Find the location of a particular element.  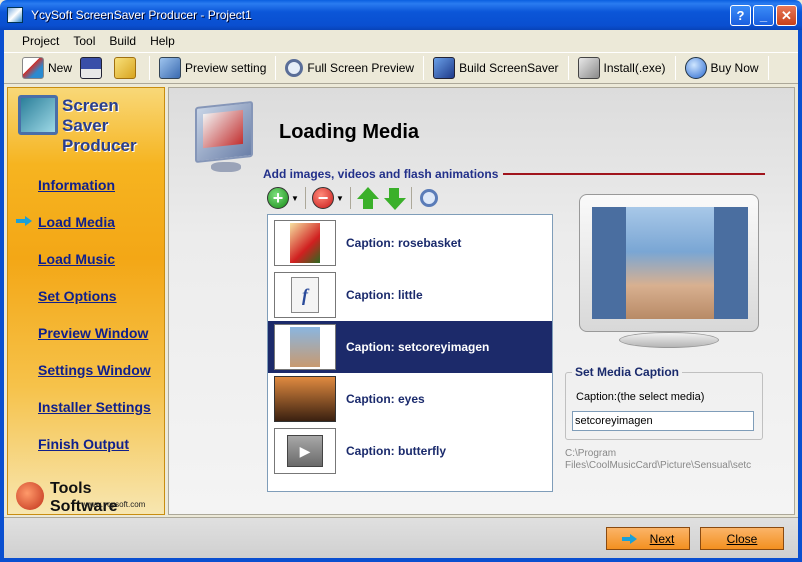

sidebar-item-installer-settings: Installer Settings is located at coordinates (87, 406).